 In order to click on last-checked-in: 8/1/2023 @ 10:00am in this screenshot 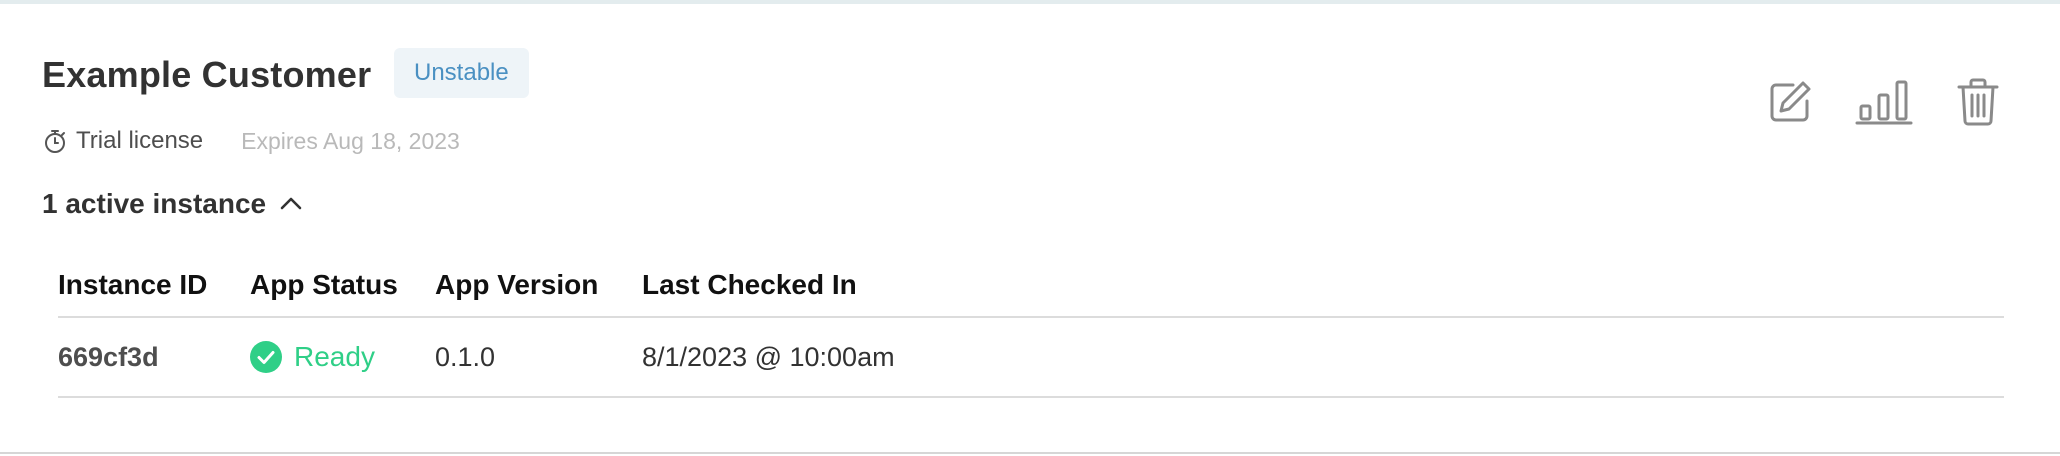, I will do `click(768, 356)`.